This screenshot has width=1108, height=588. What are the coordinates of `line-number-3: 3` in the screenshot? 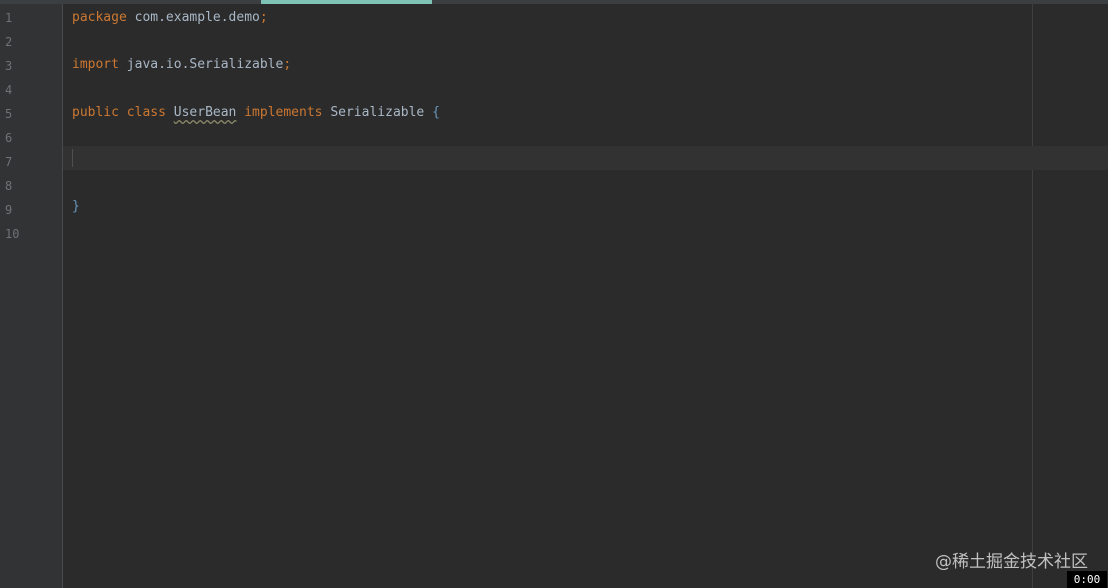 It's located at (9, 66).